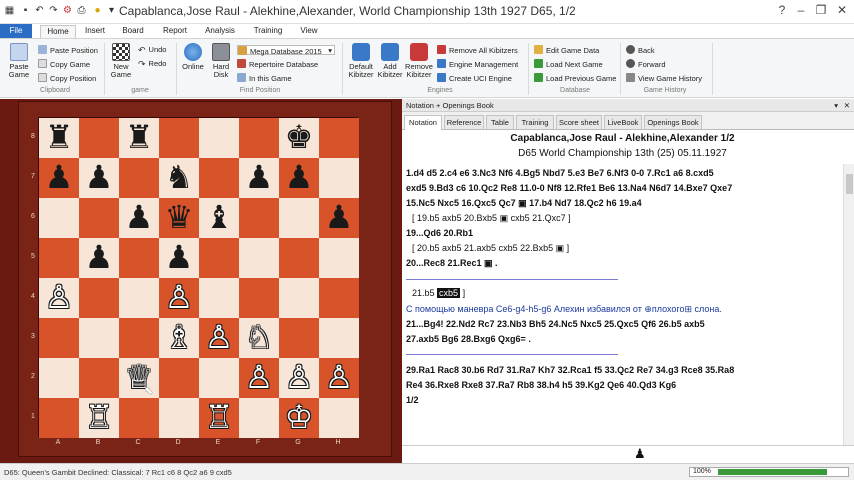 The height and width of the screenshot is (480, 854). Describe the element at coordinates (67, 78) in the screenshot. I see `copy-position-button: Copy Position` at that location.